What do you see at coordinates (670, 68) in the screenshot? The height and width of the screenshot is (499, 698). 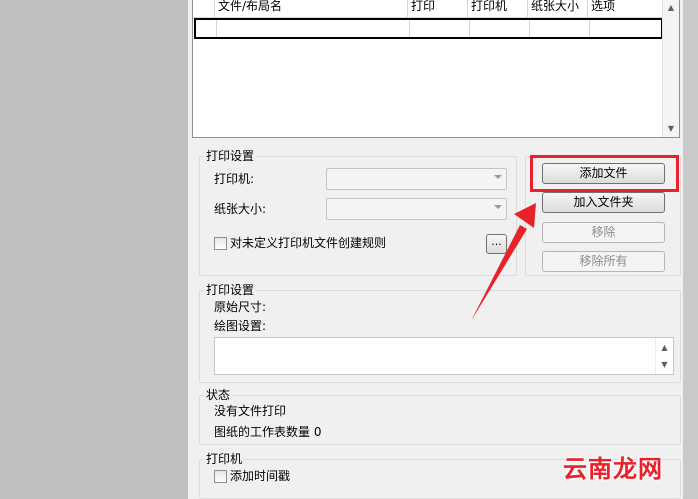 I see `list-scrollbar: ▲ ▼` at bounding box center [670, 68].